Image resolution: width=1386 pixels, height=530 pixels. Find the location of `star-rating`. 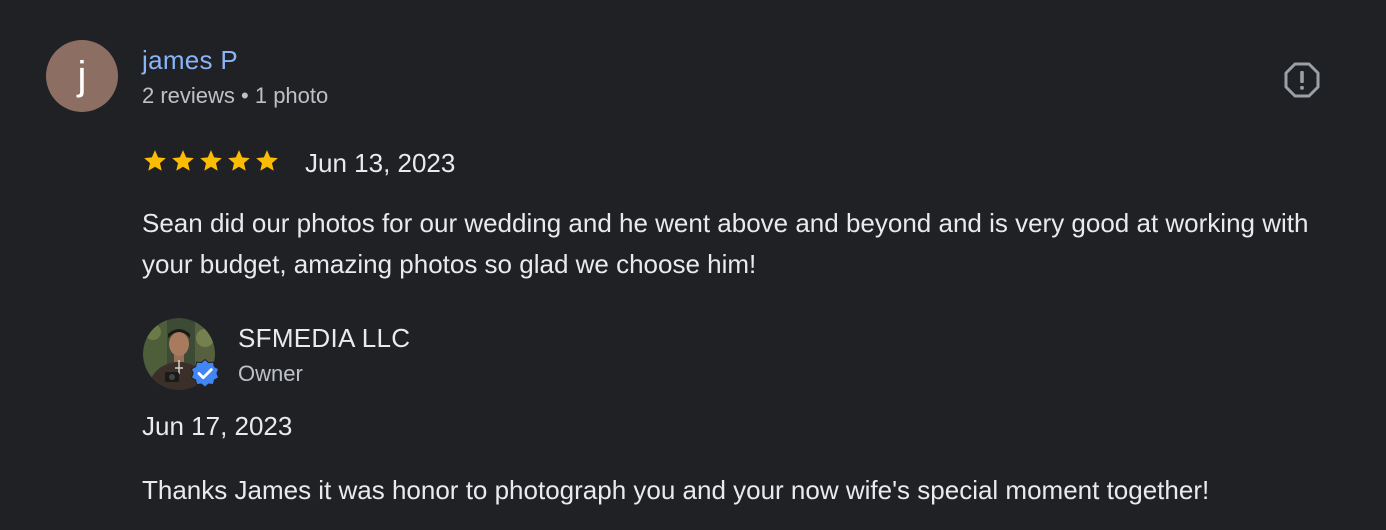

star-rating is located at coordinates (211, 161).